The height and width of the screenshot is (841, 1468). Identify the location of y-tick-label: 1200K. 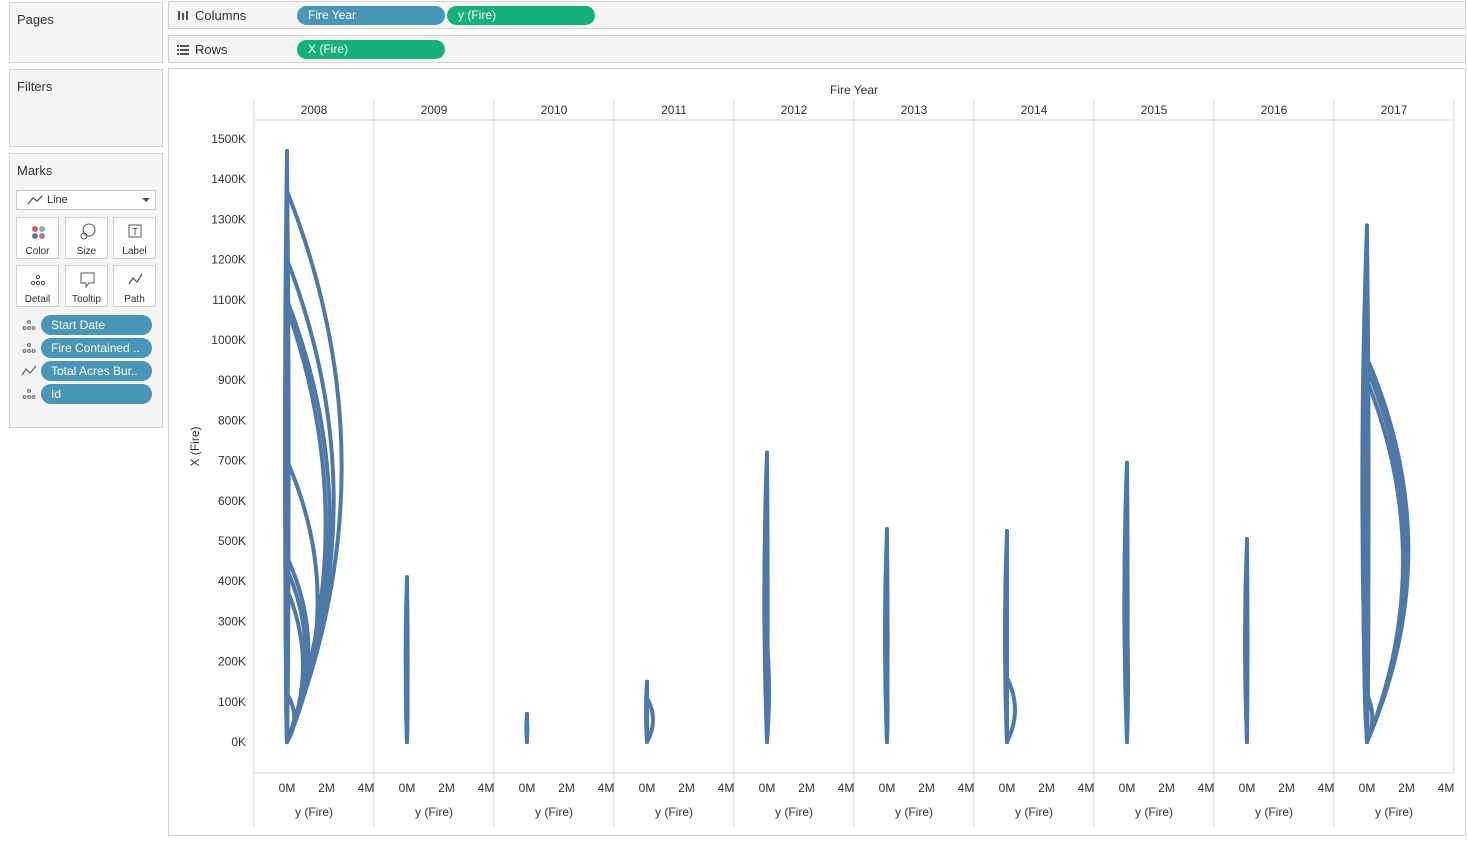
(228, 260).